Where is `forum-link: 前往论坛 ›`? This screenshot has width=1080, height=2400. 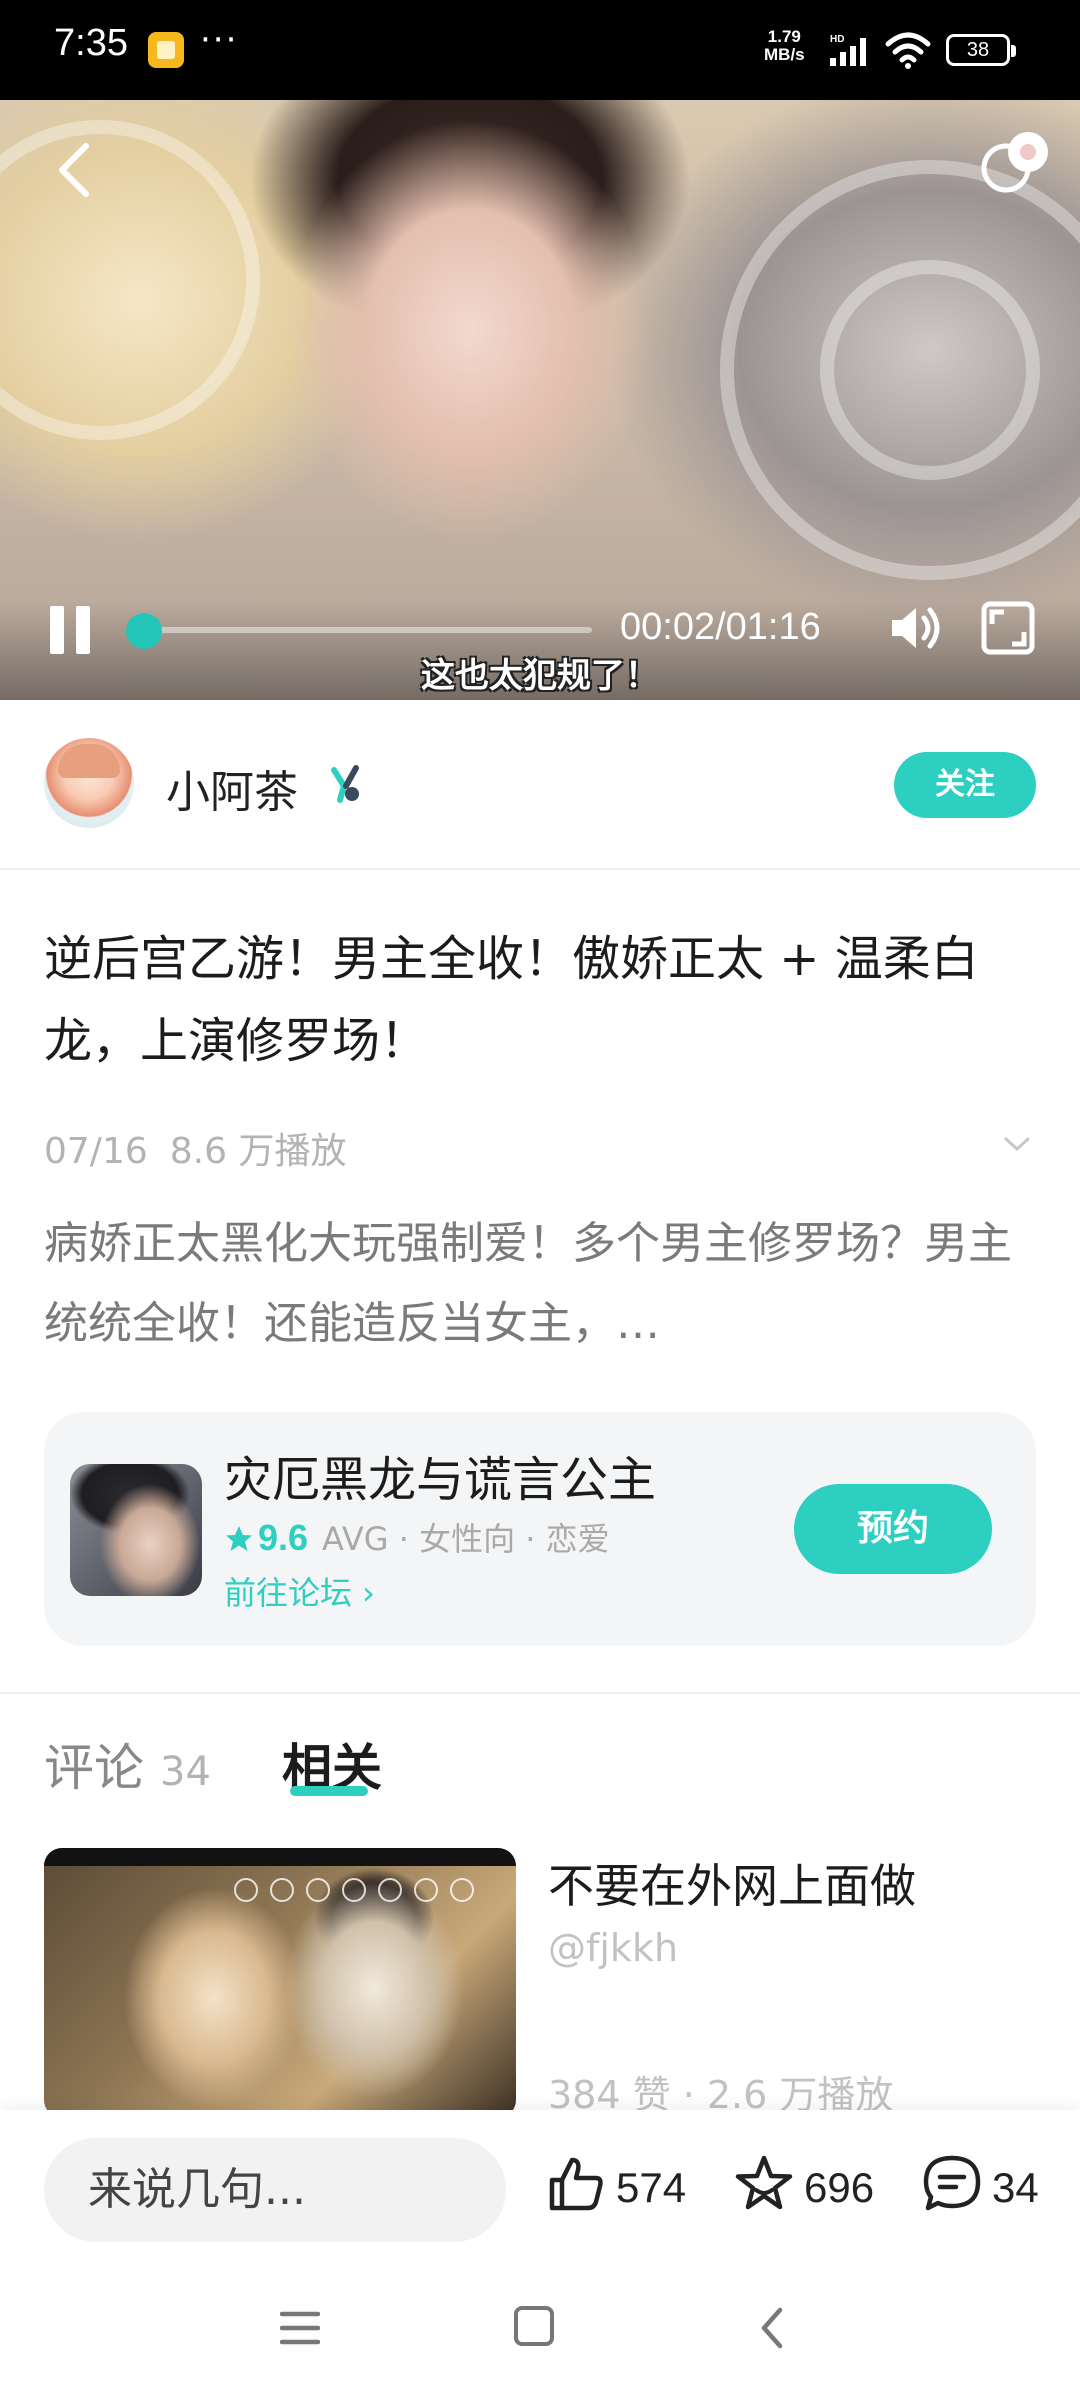
forum-link: 前往论坛 › is located at coordinates (299, 1591).